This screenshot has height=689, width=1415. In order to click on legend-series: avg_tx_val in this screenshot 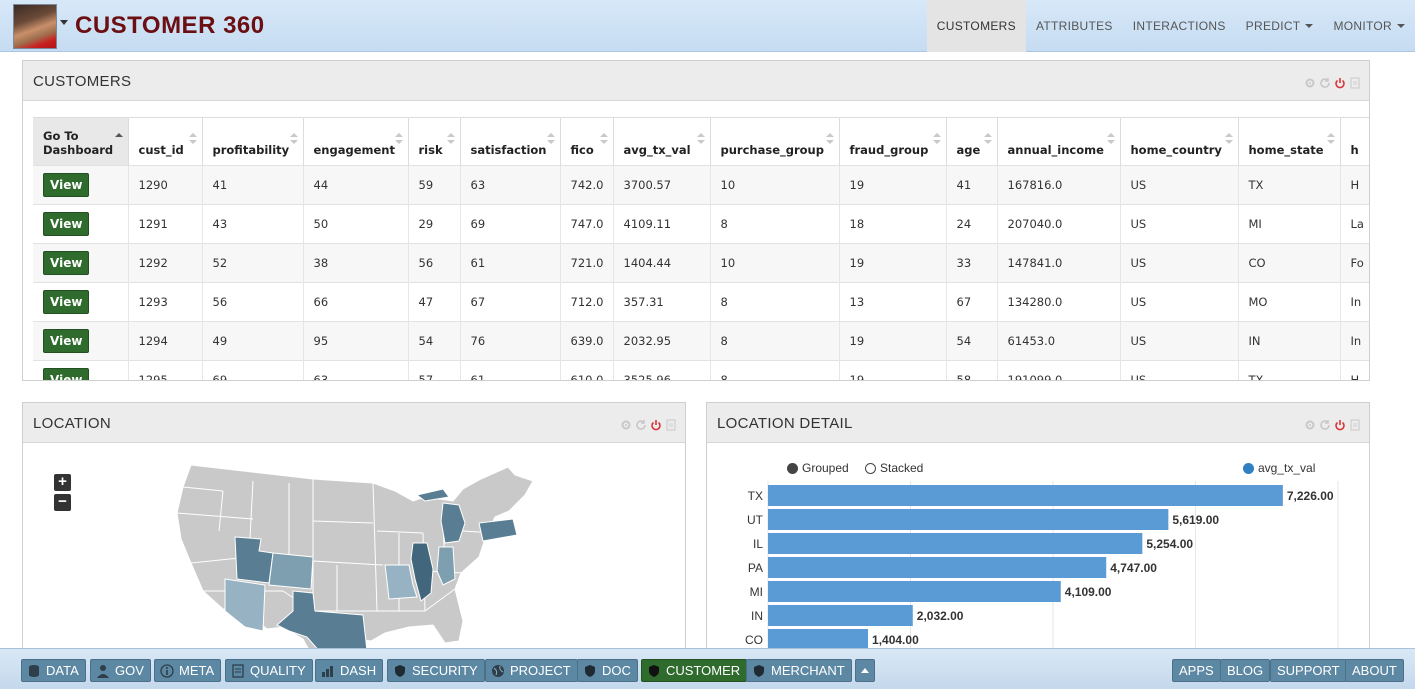, I will do `click(1279, 468)`.